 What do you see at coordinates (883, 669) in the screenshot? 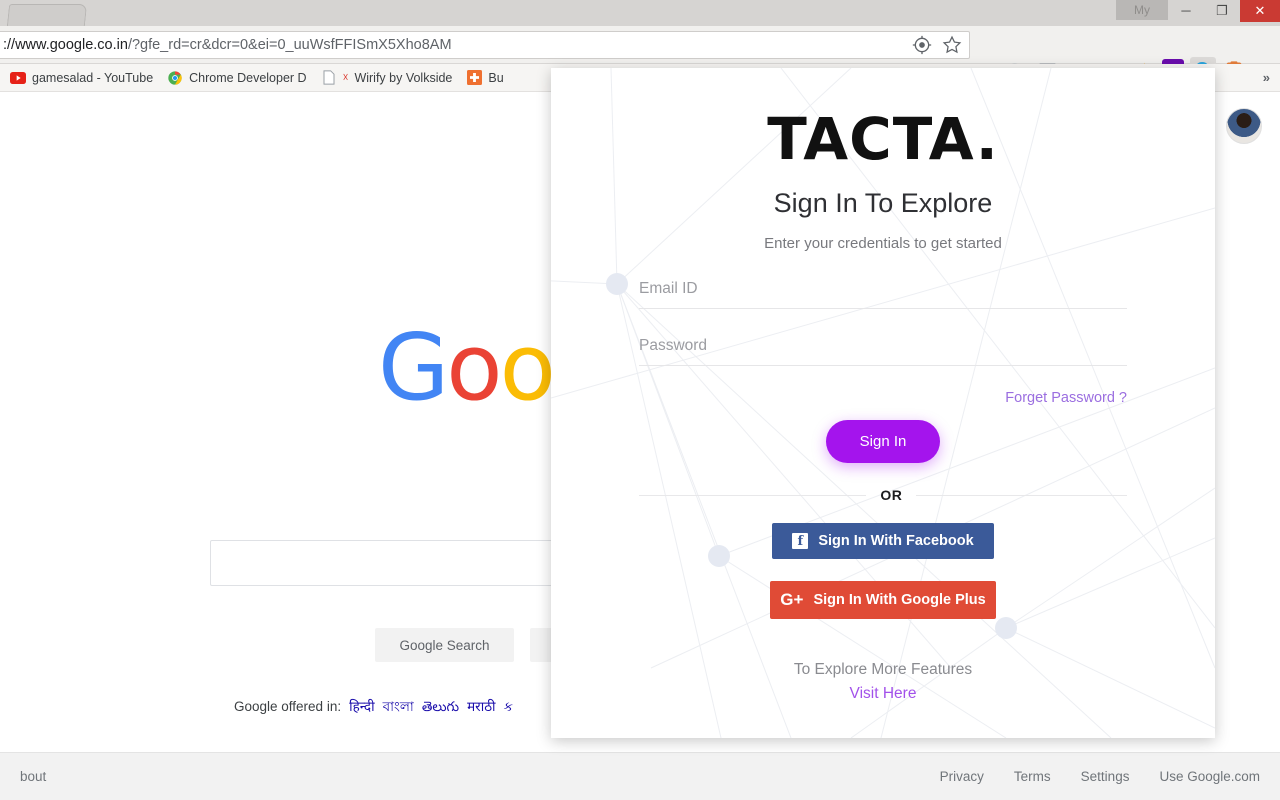
I see `explore-text: To Explore More Features` at bounding box center [883, 669].